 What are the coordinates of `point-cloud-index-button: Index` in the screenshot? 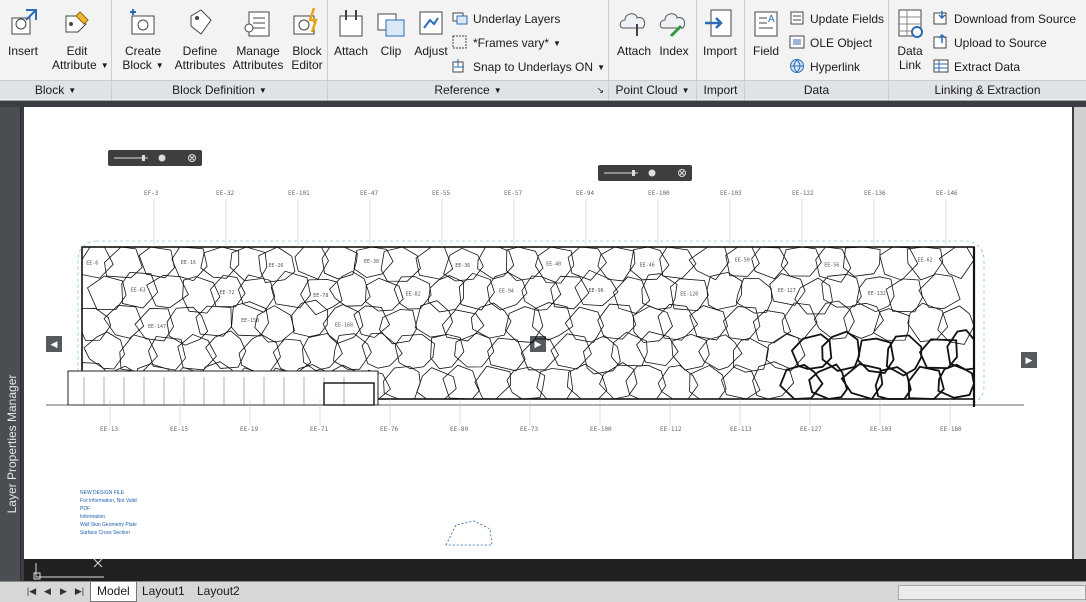 It's located at (674, 41).